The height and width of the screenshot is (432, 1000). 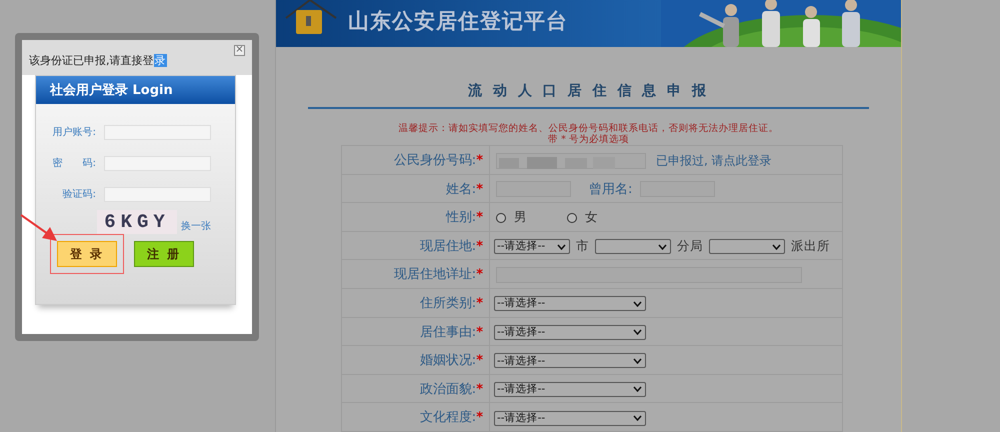 I want to click on password-field, so click(x=157, y=163).